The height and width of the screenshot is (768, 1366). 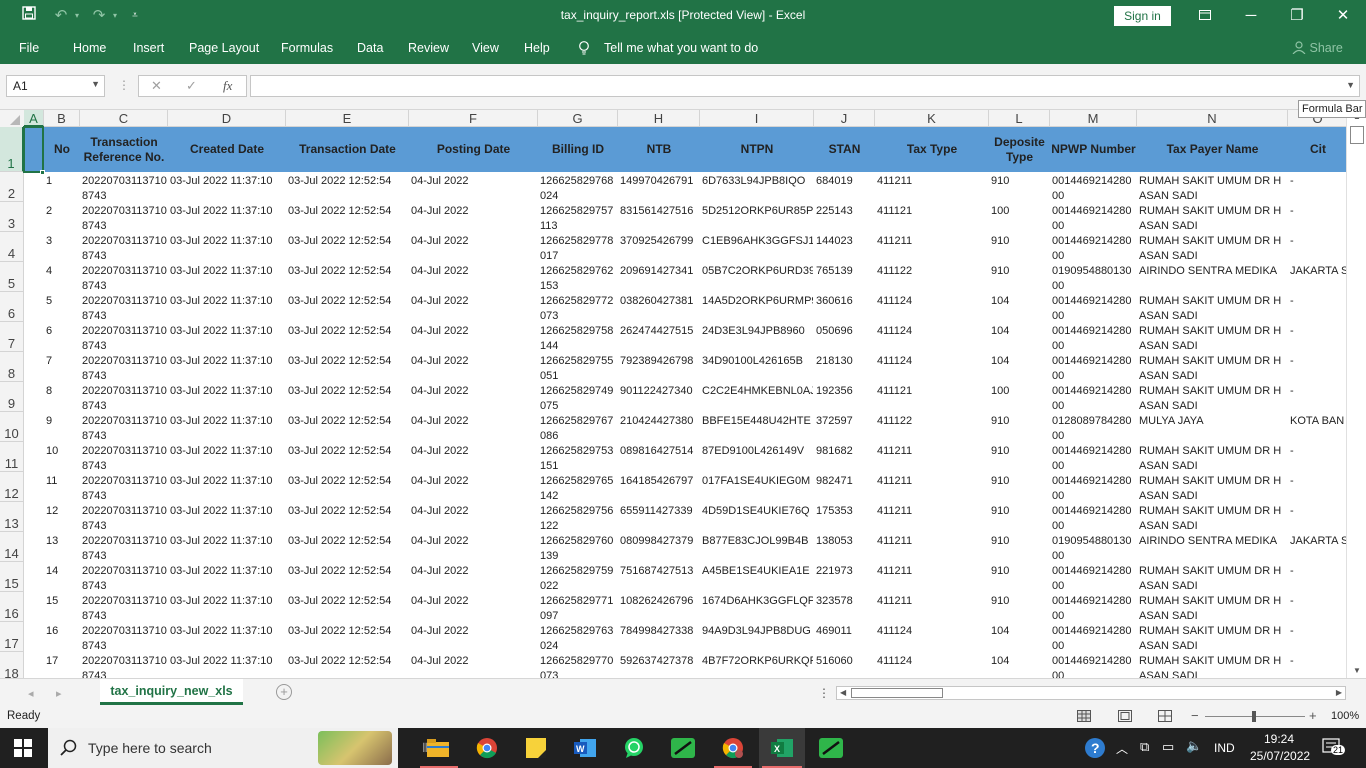 What do you see at coordinates (1339, 692) in the screenshot?
I see `scroll-right-icon: ▶` at bounding box center [1339, 692].